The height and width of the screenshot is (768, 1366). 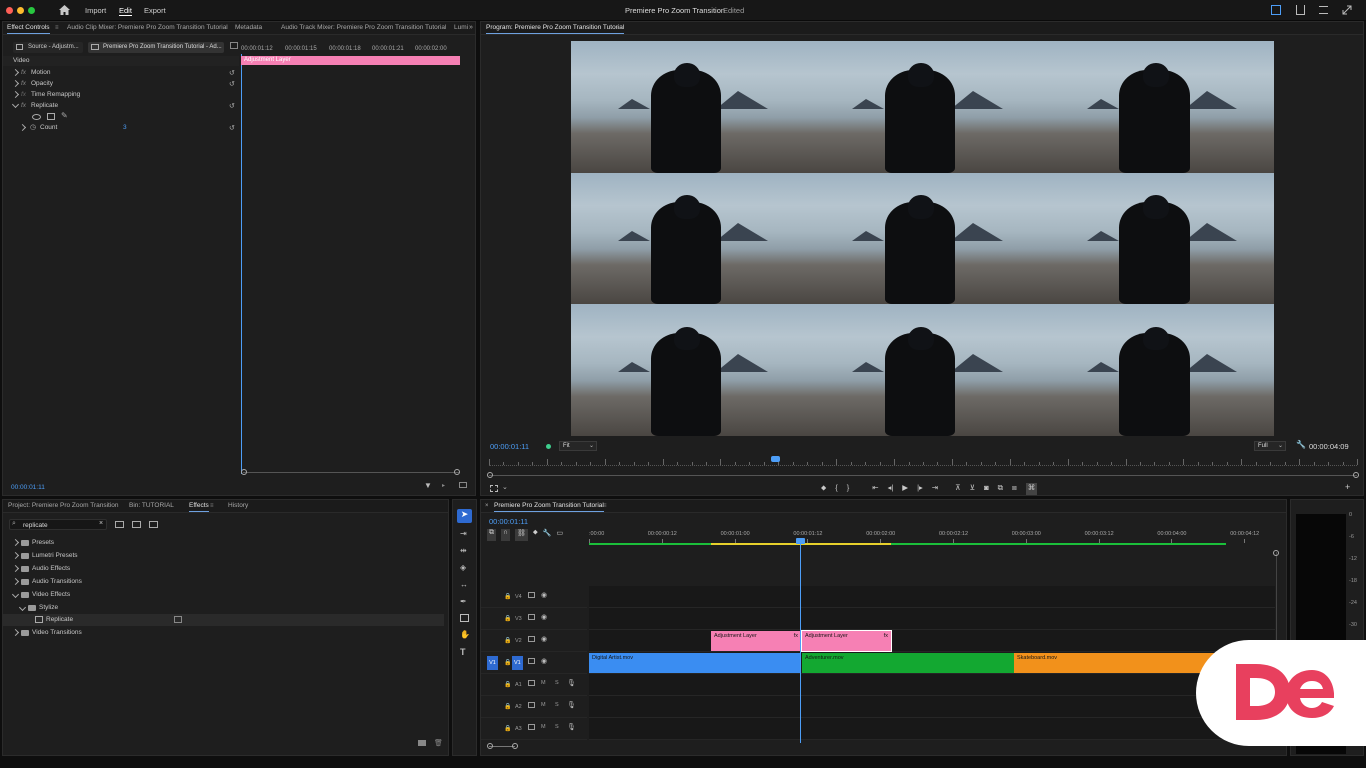 What do you see at coordinates (223, 543) in the screenshot?
I see `effects-tree-item: Presets` at bounding box center [223, 543].